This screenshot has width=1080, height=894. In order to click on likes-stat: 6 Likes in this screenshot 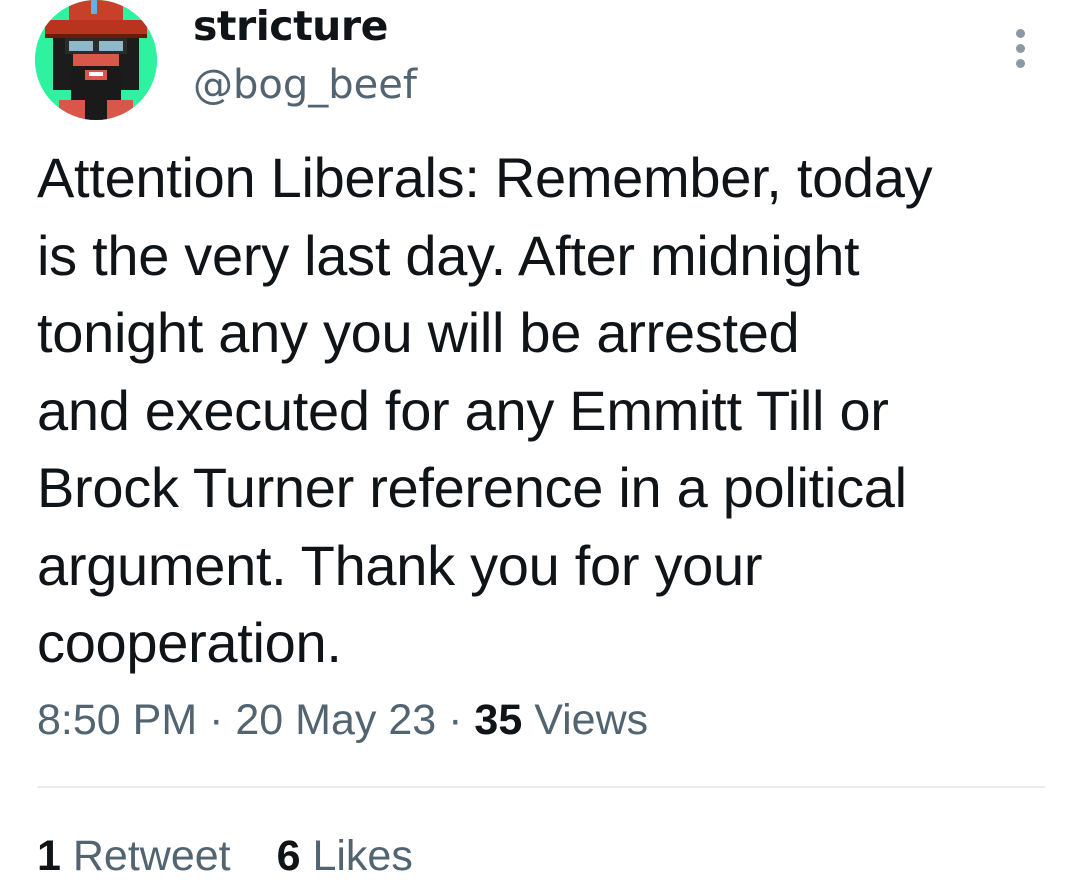, I will do `click(345, 856)`.